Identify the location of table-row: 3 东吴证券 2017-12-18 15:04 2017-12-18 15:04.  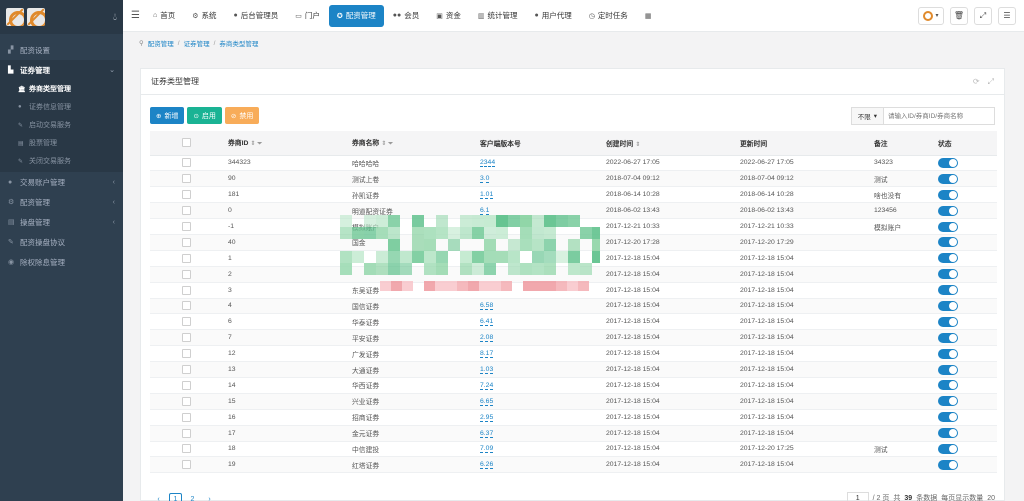
(573, 290).